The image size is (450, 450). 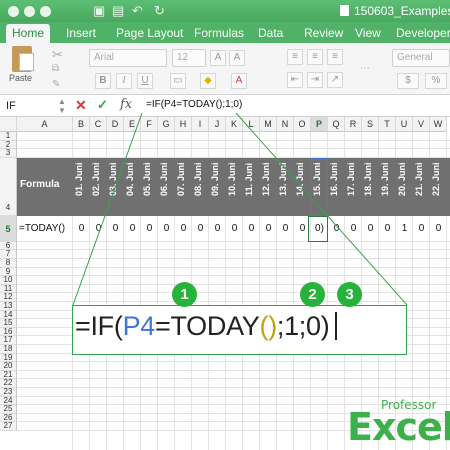 What do you see at coordinates (99, 326) in the screenshot?
I see `formula-part-if: =IF(` at bounding box center [99, 326].